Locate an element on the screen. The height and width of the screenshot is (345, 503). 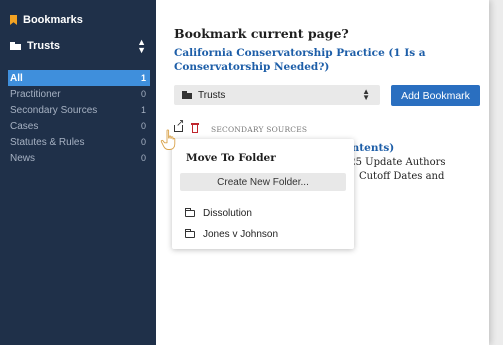
sidebar-item-statutes-rules: Statutes & Rules 0 is located at coordinates (80, 142).